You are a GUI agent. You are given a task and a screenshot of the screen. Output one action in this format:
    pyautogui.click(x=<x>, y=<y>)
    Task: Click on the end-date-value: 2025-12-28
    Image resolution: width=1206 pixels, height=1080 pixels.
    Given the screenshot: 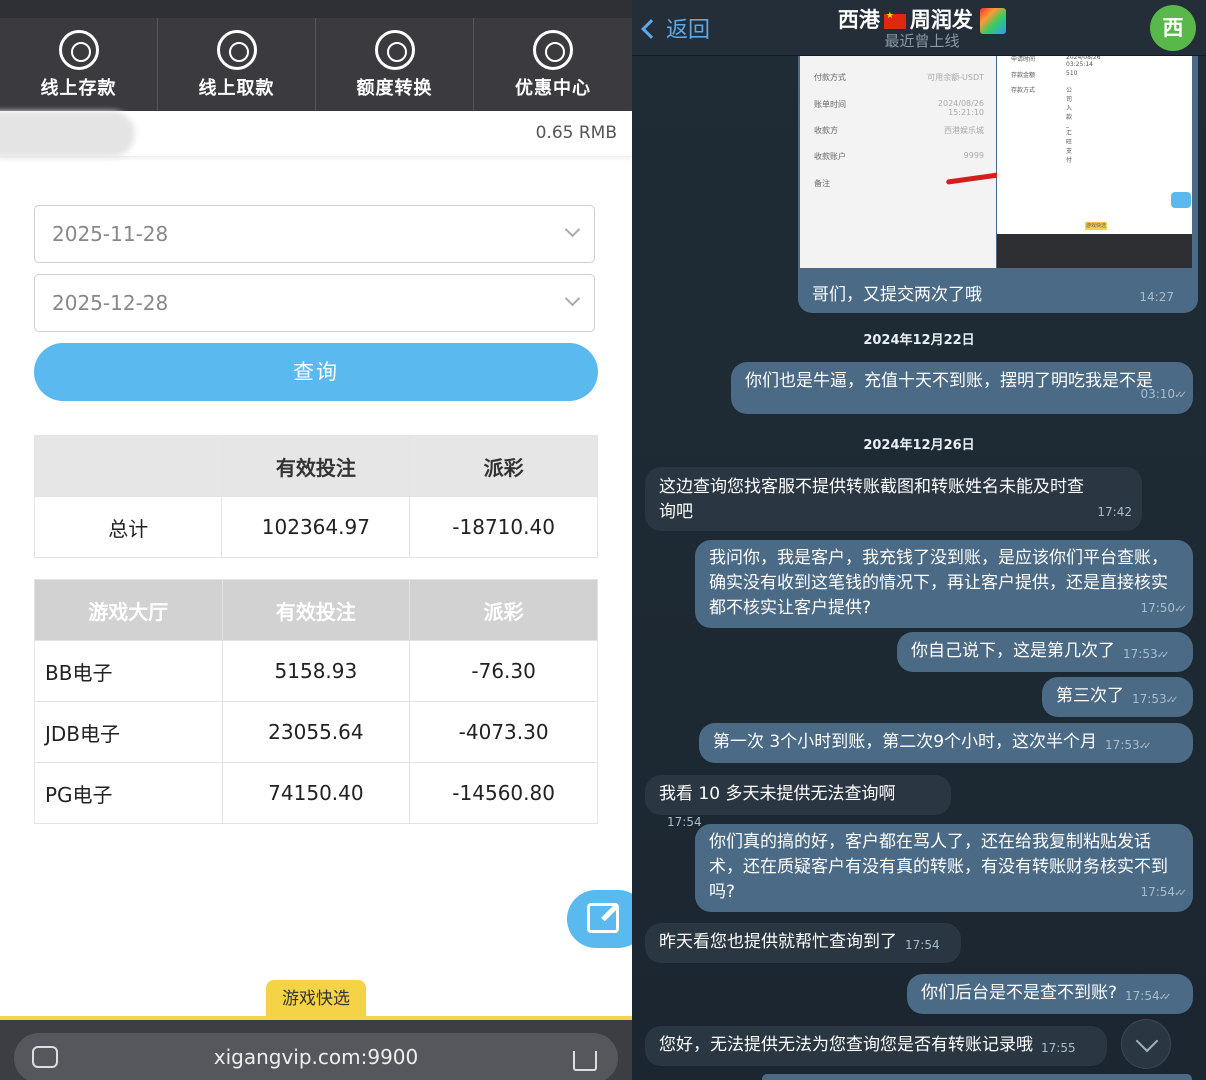 What is the action you would take?
    pyautogui.click(x=110, y=303)
    